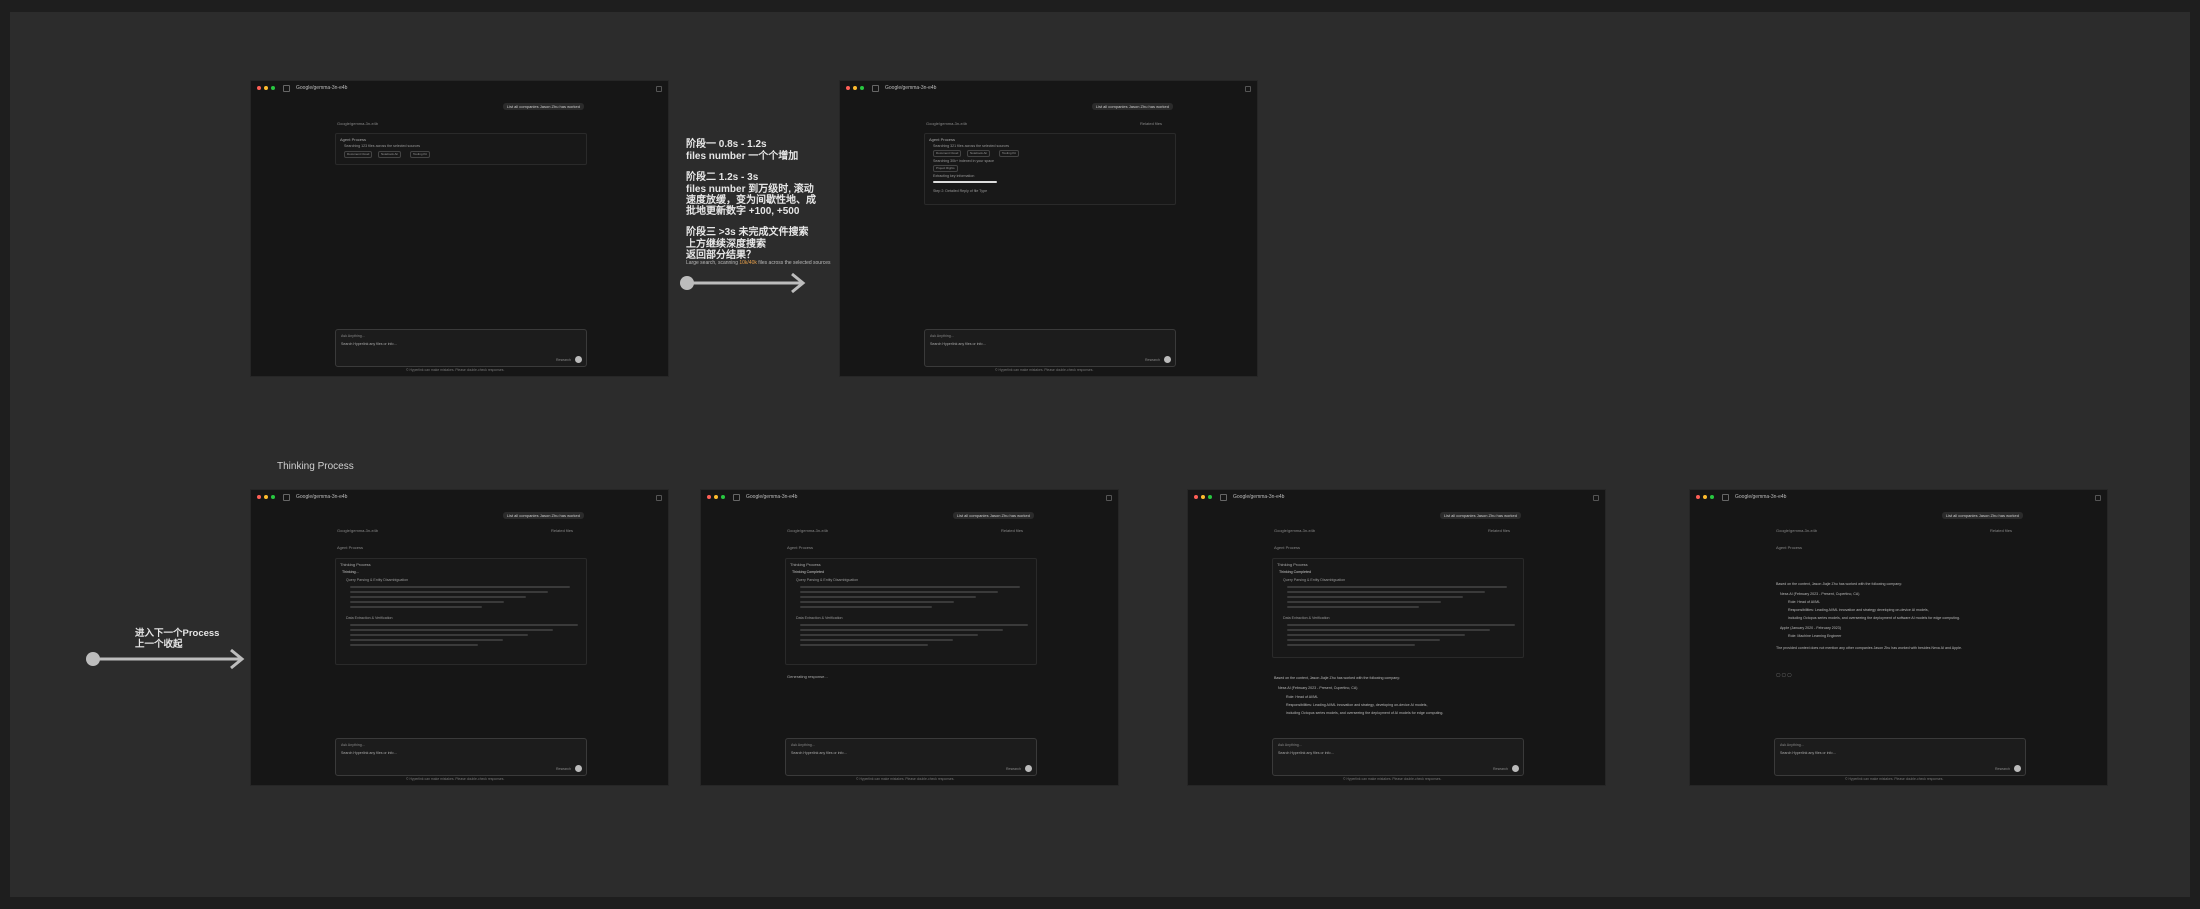 This screenshot has height=909, width=2200. I want to click on user-prompt-bubble: List all companies Jason Zhu has worked, so click(1982, 515).